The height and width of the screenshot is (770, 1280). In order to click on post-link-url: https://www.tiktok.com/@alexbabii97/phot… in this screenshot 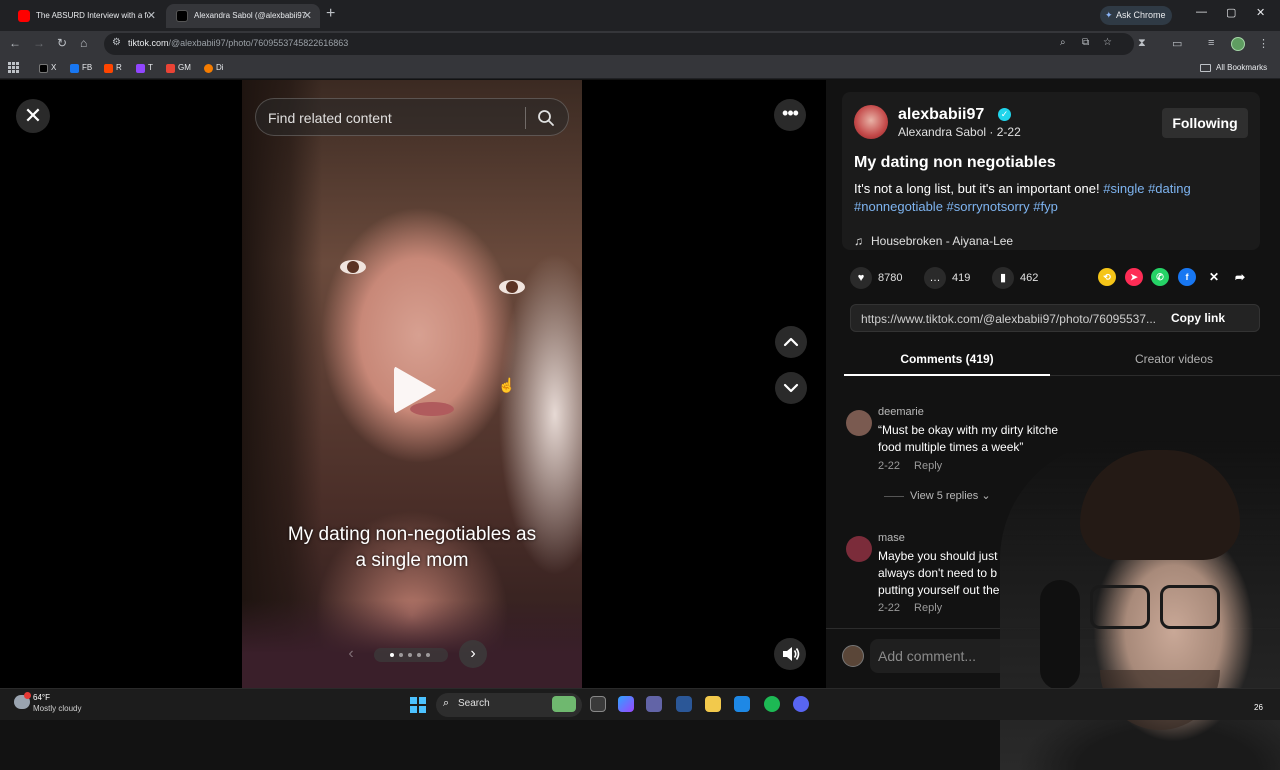, I will do `click(1013, 319)`.